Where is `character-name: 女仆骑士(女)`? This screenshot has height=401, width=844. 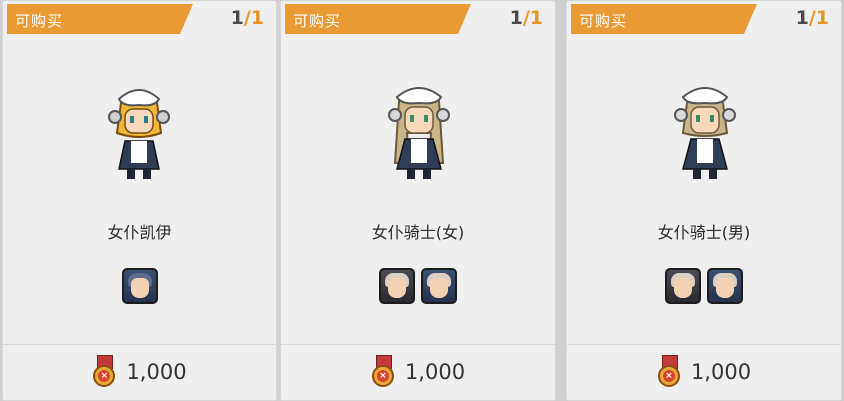 character-name: 女仆骑士(女) is located at coordinates (418, 232).